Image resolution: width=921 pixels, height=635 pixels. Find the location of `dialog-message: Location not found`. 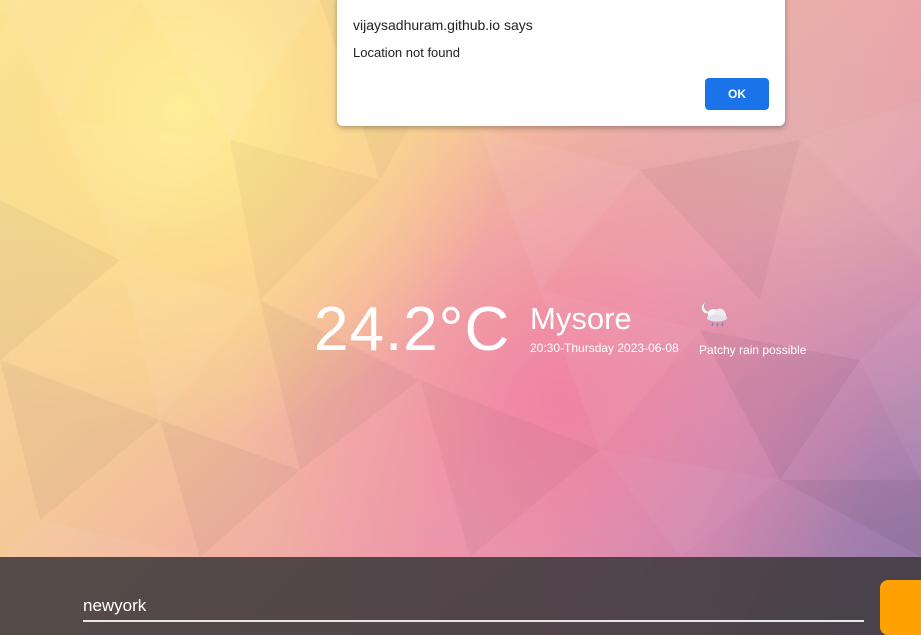

dialog-message: Location not found is located at coordinates (406, 52).